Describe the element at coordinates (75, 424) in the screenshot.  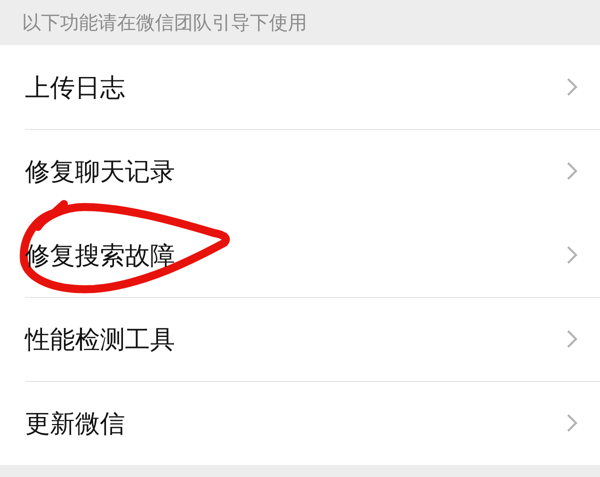
I see `item-label: 更新微信` at that location.